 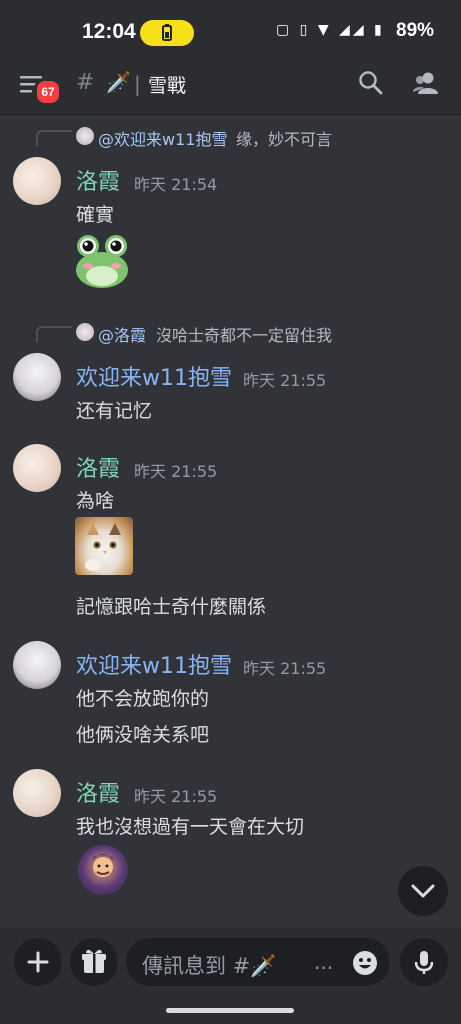 I want to click on search-icon, so click(x=371, y=83).